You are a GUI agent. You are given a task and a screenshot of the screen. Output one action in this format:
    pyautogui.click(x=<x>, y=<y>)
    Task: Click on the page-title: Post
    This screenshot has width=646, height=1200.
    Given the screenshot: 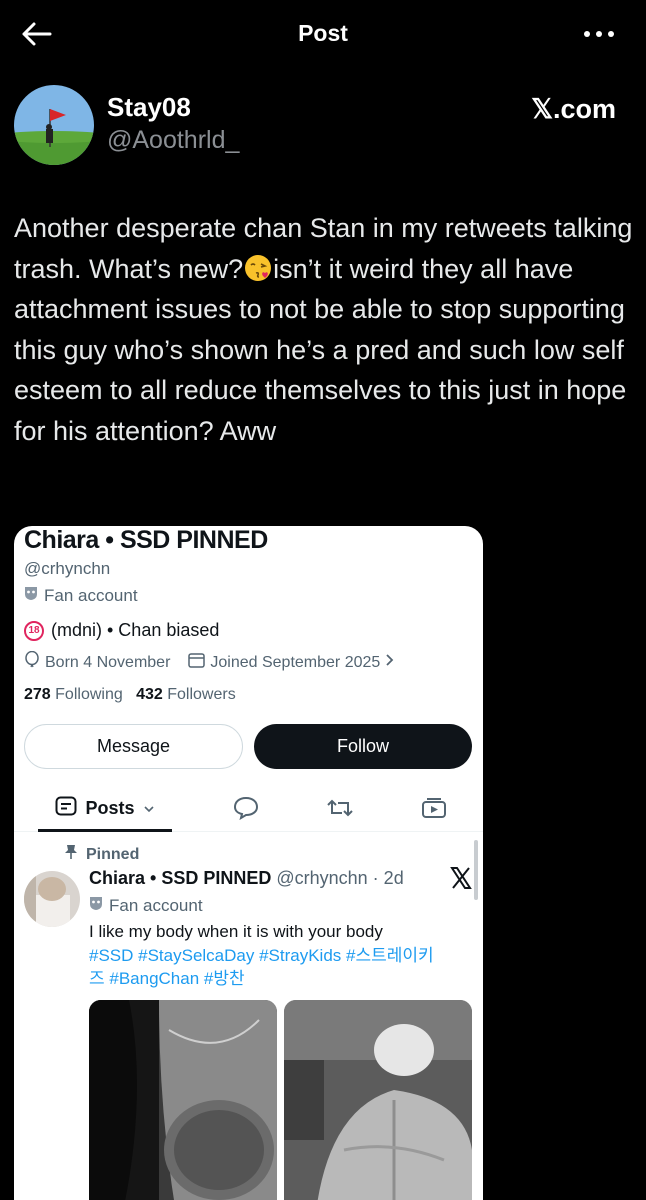 What is the action you would take?
    pyautogui.click(x=323, y=33)
    